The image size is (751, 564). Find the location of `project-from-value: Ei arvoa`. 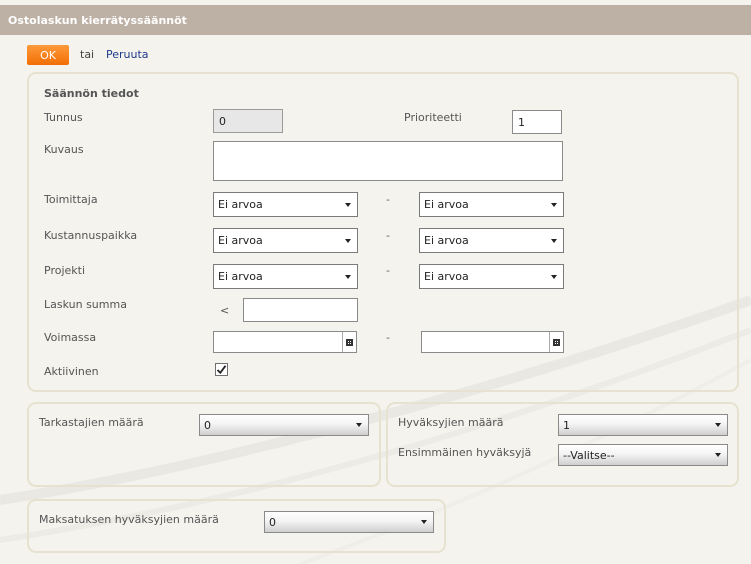

project-from-value: Ei arvoa is located at coordinates (240, 276).